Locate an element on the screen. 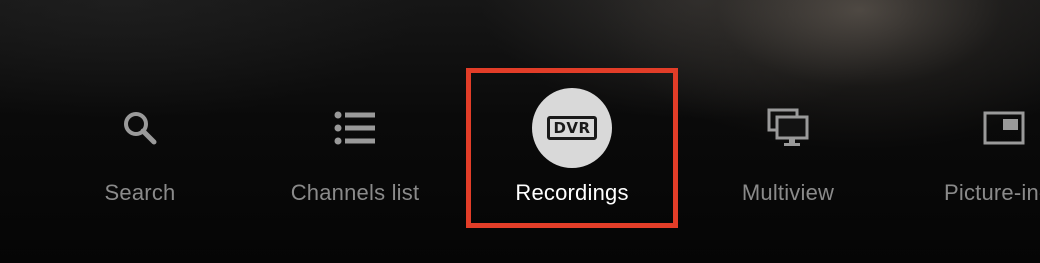 The image size is (1040, 263). dvr-icon-circle: DVR is located at coordinates (572, 128).